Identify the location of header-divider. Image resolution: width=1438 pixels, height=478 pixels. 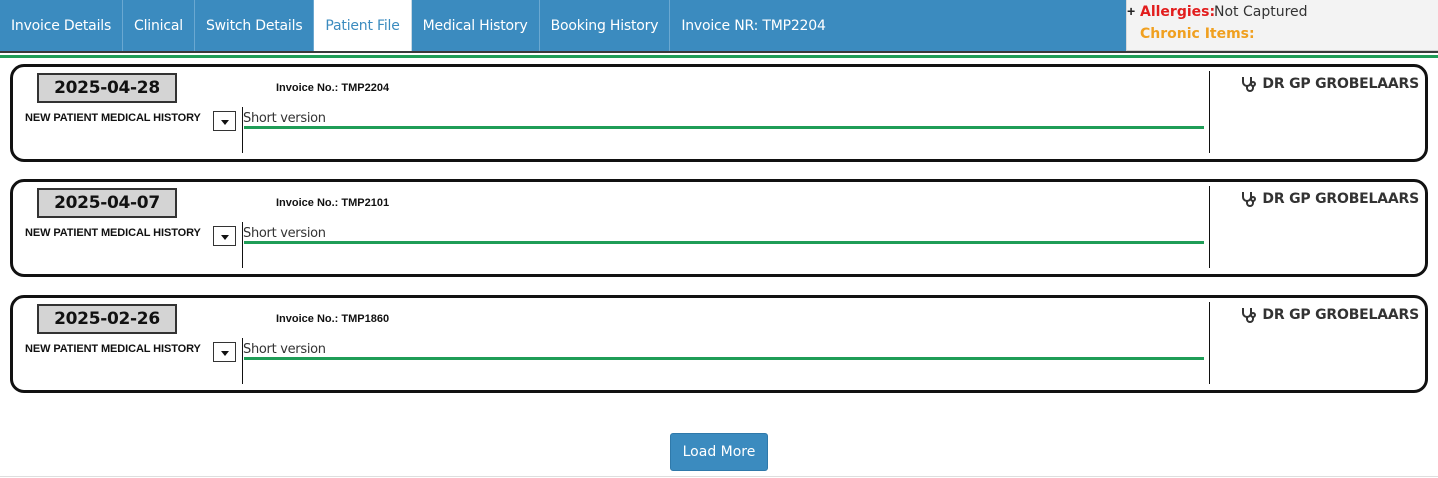
(719, 52).